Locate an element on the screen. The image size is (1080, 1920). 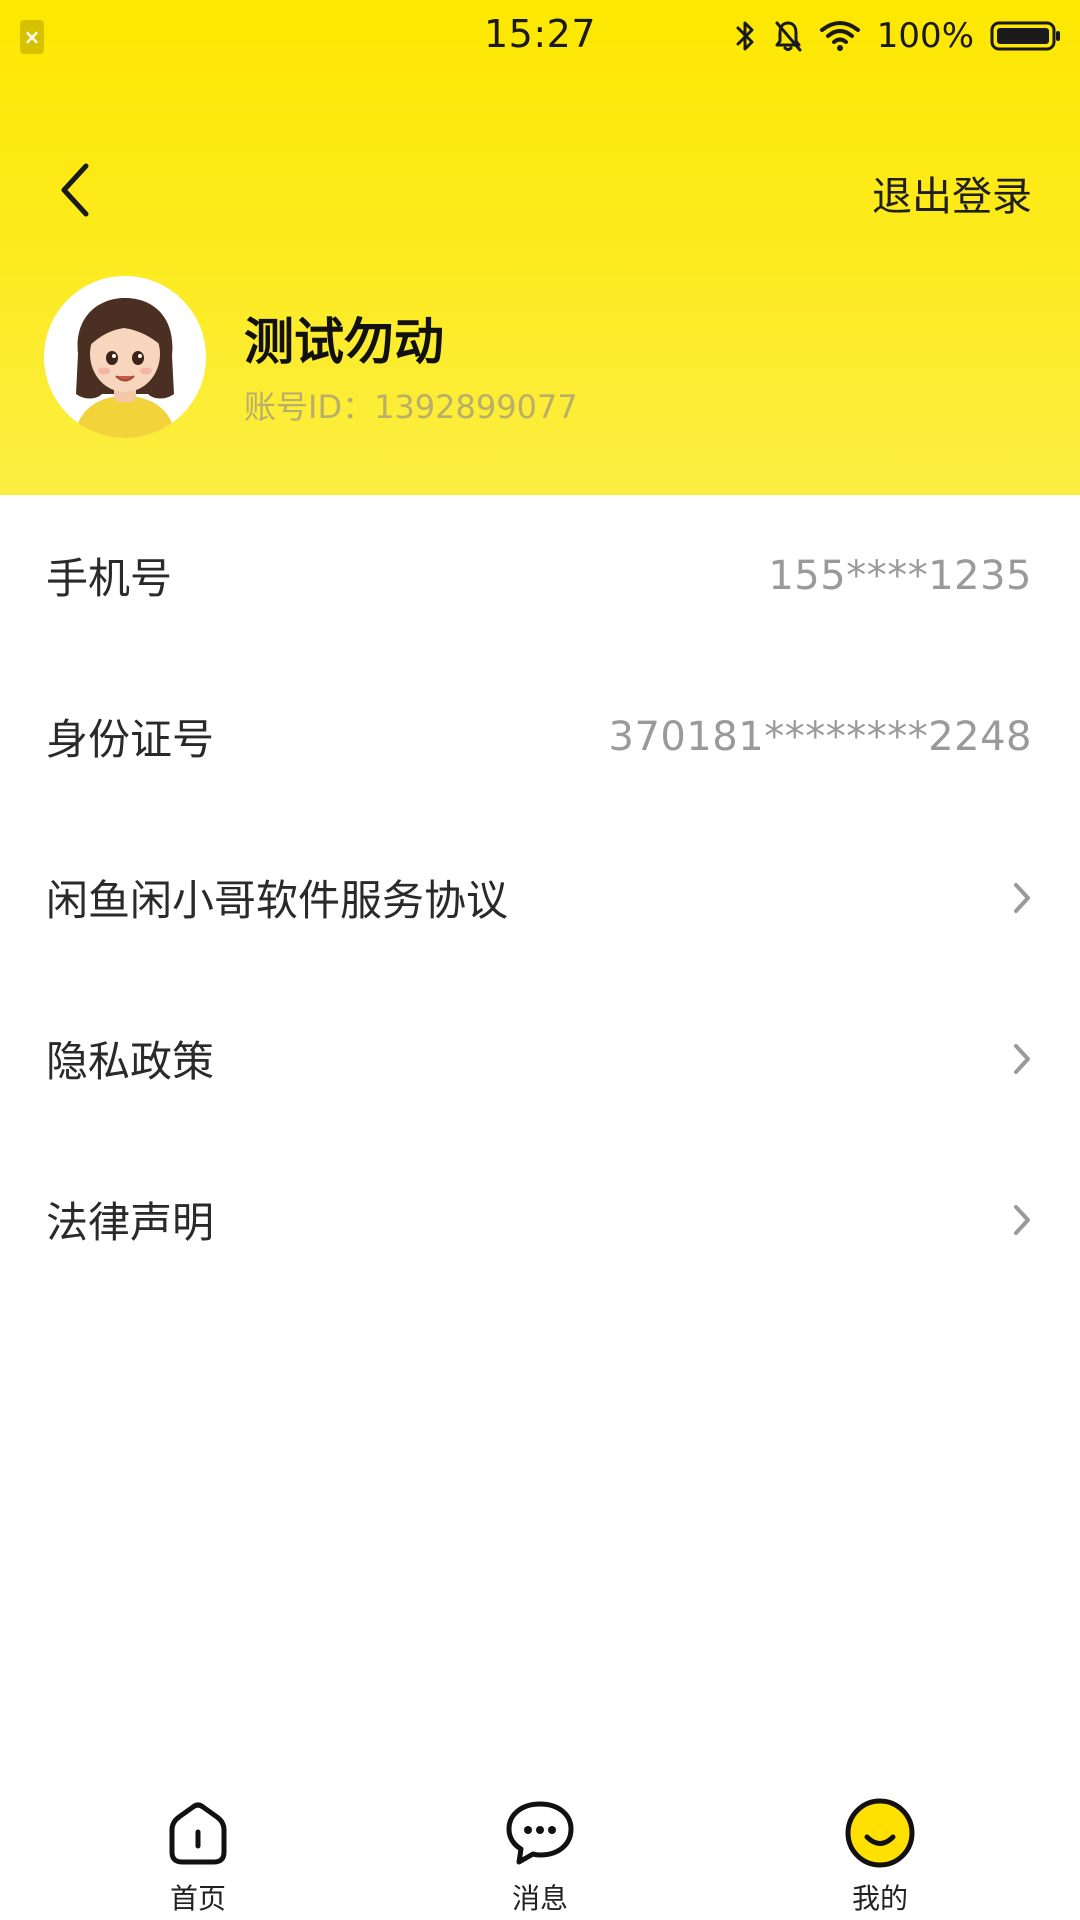
tab-mine: 我的 is located at coordinates (880, 1850).